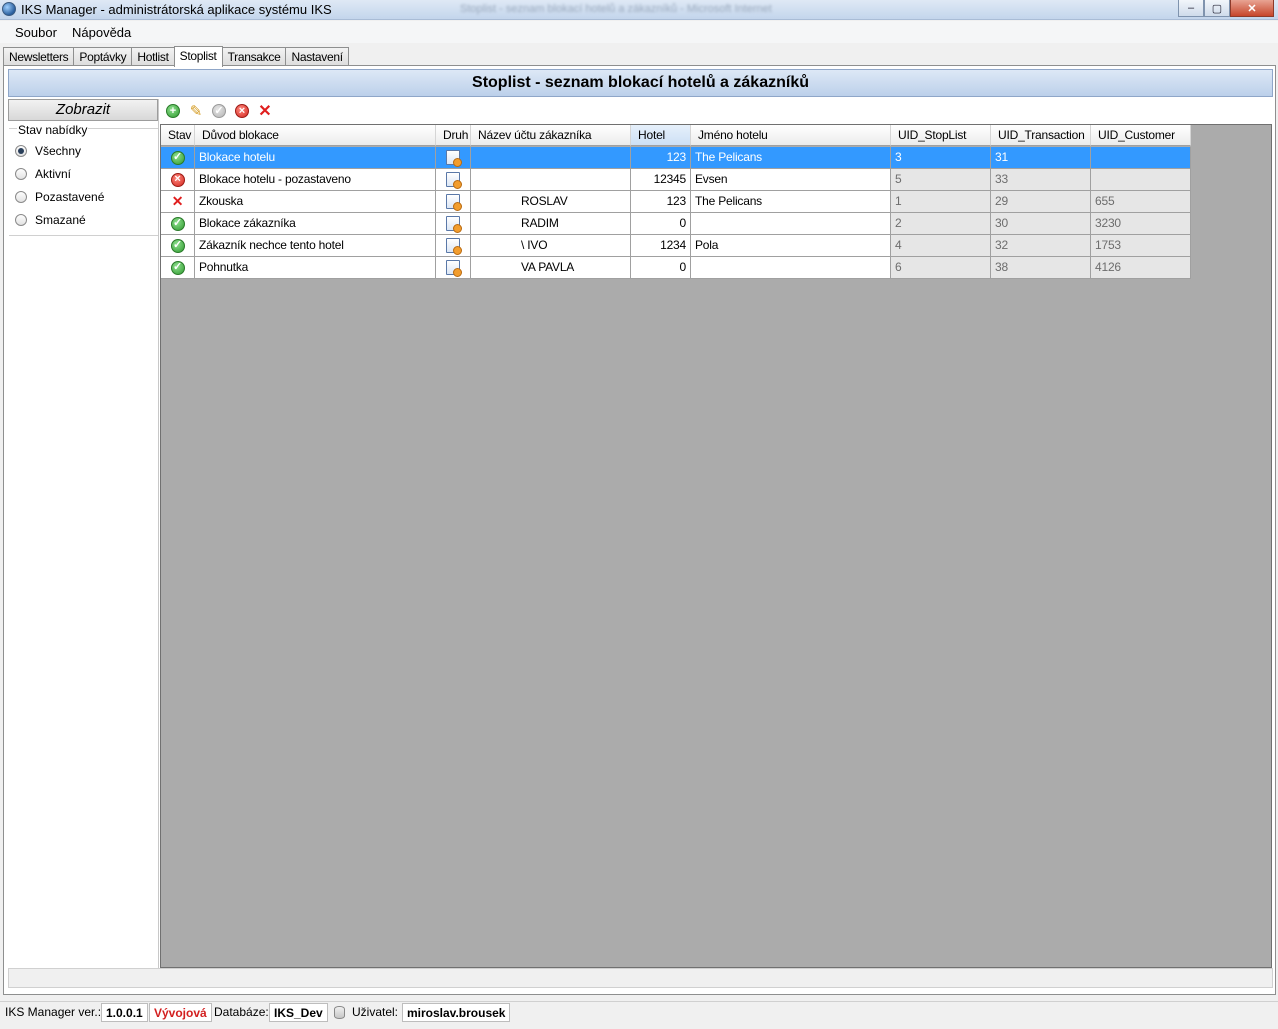 The height and width of the screenshot is (1029, 1278). Describe the element at coordinates (791, 135) in the screenshot. I see `column-header-jmeno: Jméno hotelu` at that location.